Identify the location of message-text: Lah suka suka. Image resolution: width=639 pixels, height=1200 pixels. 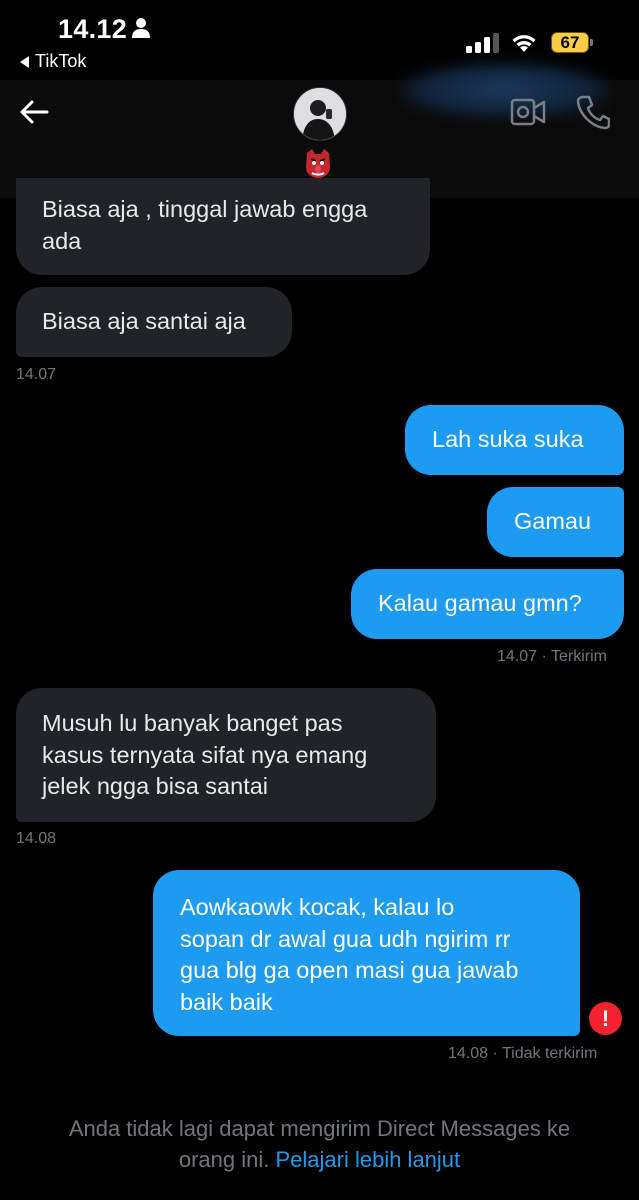
(508, 439).